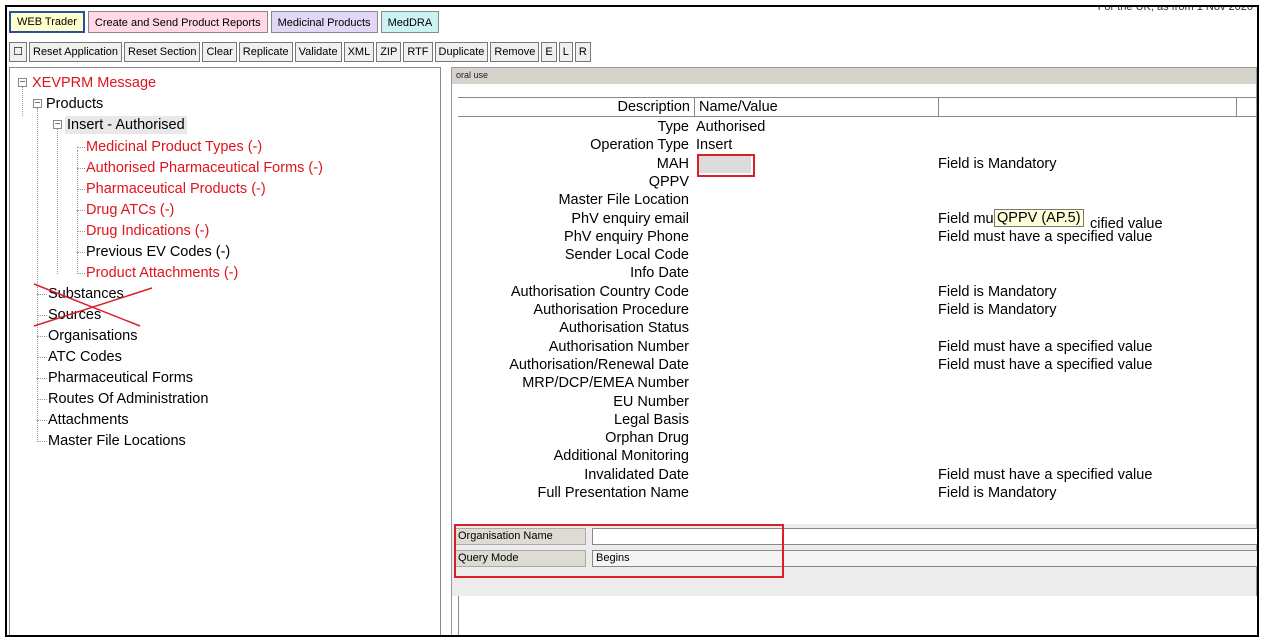 This screenshot has width=1264, height=640. I want to click on tree-section-pharmaceutical-forms: Pharmaceutical Forms, so click(120, 378).